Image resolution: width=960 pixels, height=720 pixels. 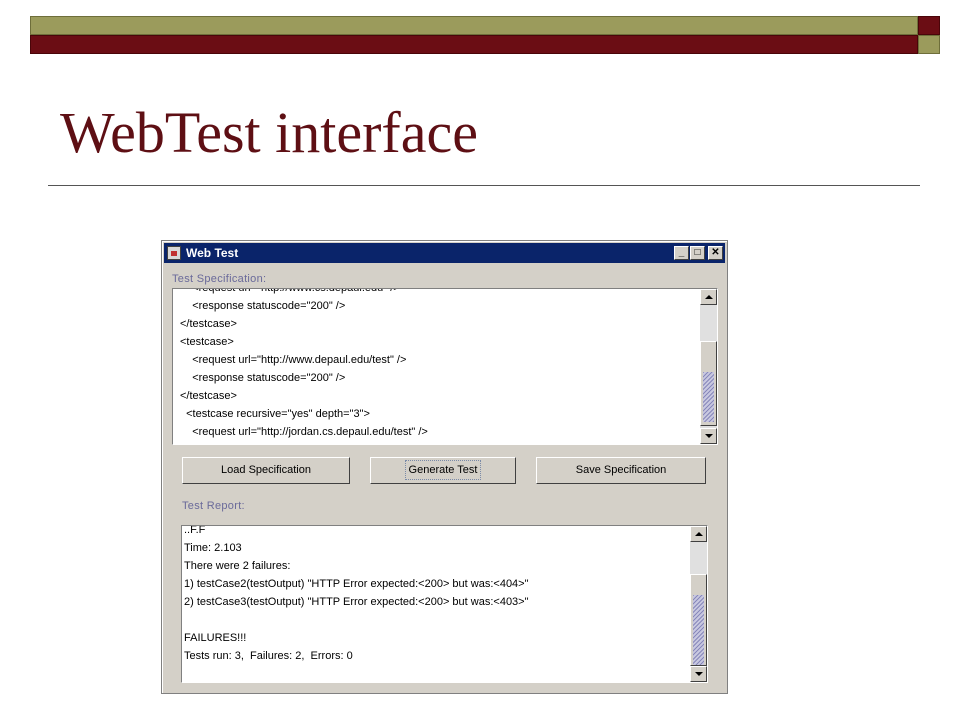 I want to click on text-line: FAILURES!!!, so click(x=215, y=638).